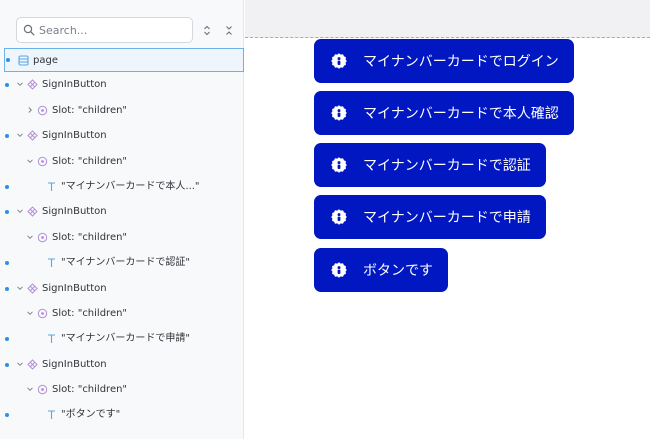 Image resolution: width=650 pixels, height=439 pixels. Describe the element at coordinates (122, 415) in the screenshot. I see `tree-row-text: "ボタンです"` at that location.